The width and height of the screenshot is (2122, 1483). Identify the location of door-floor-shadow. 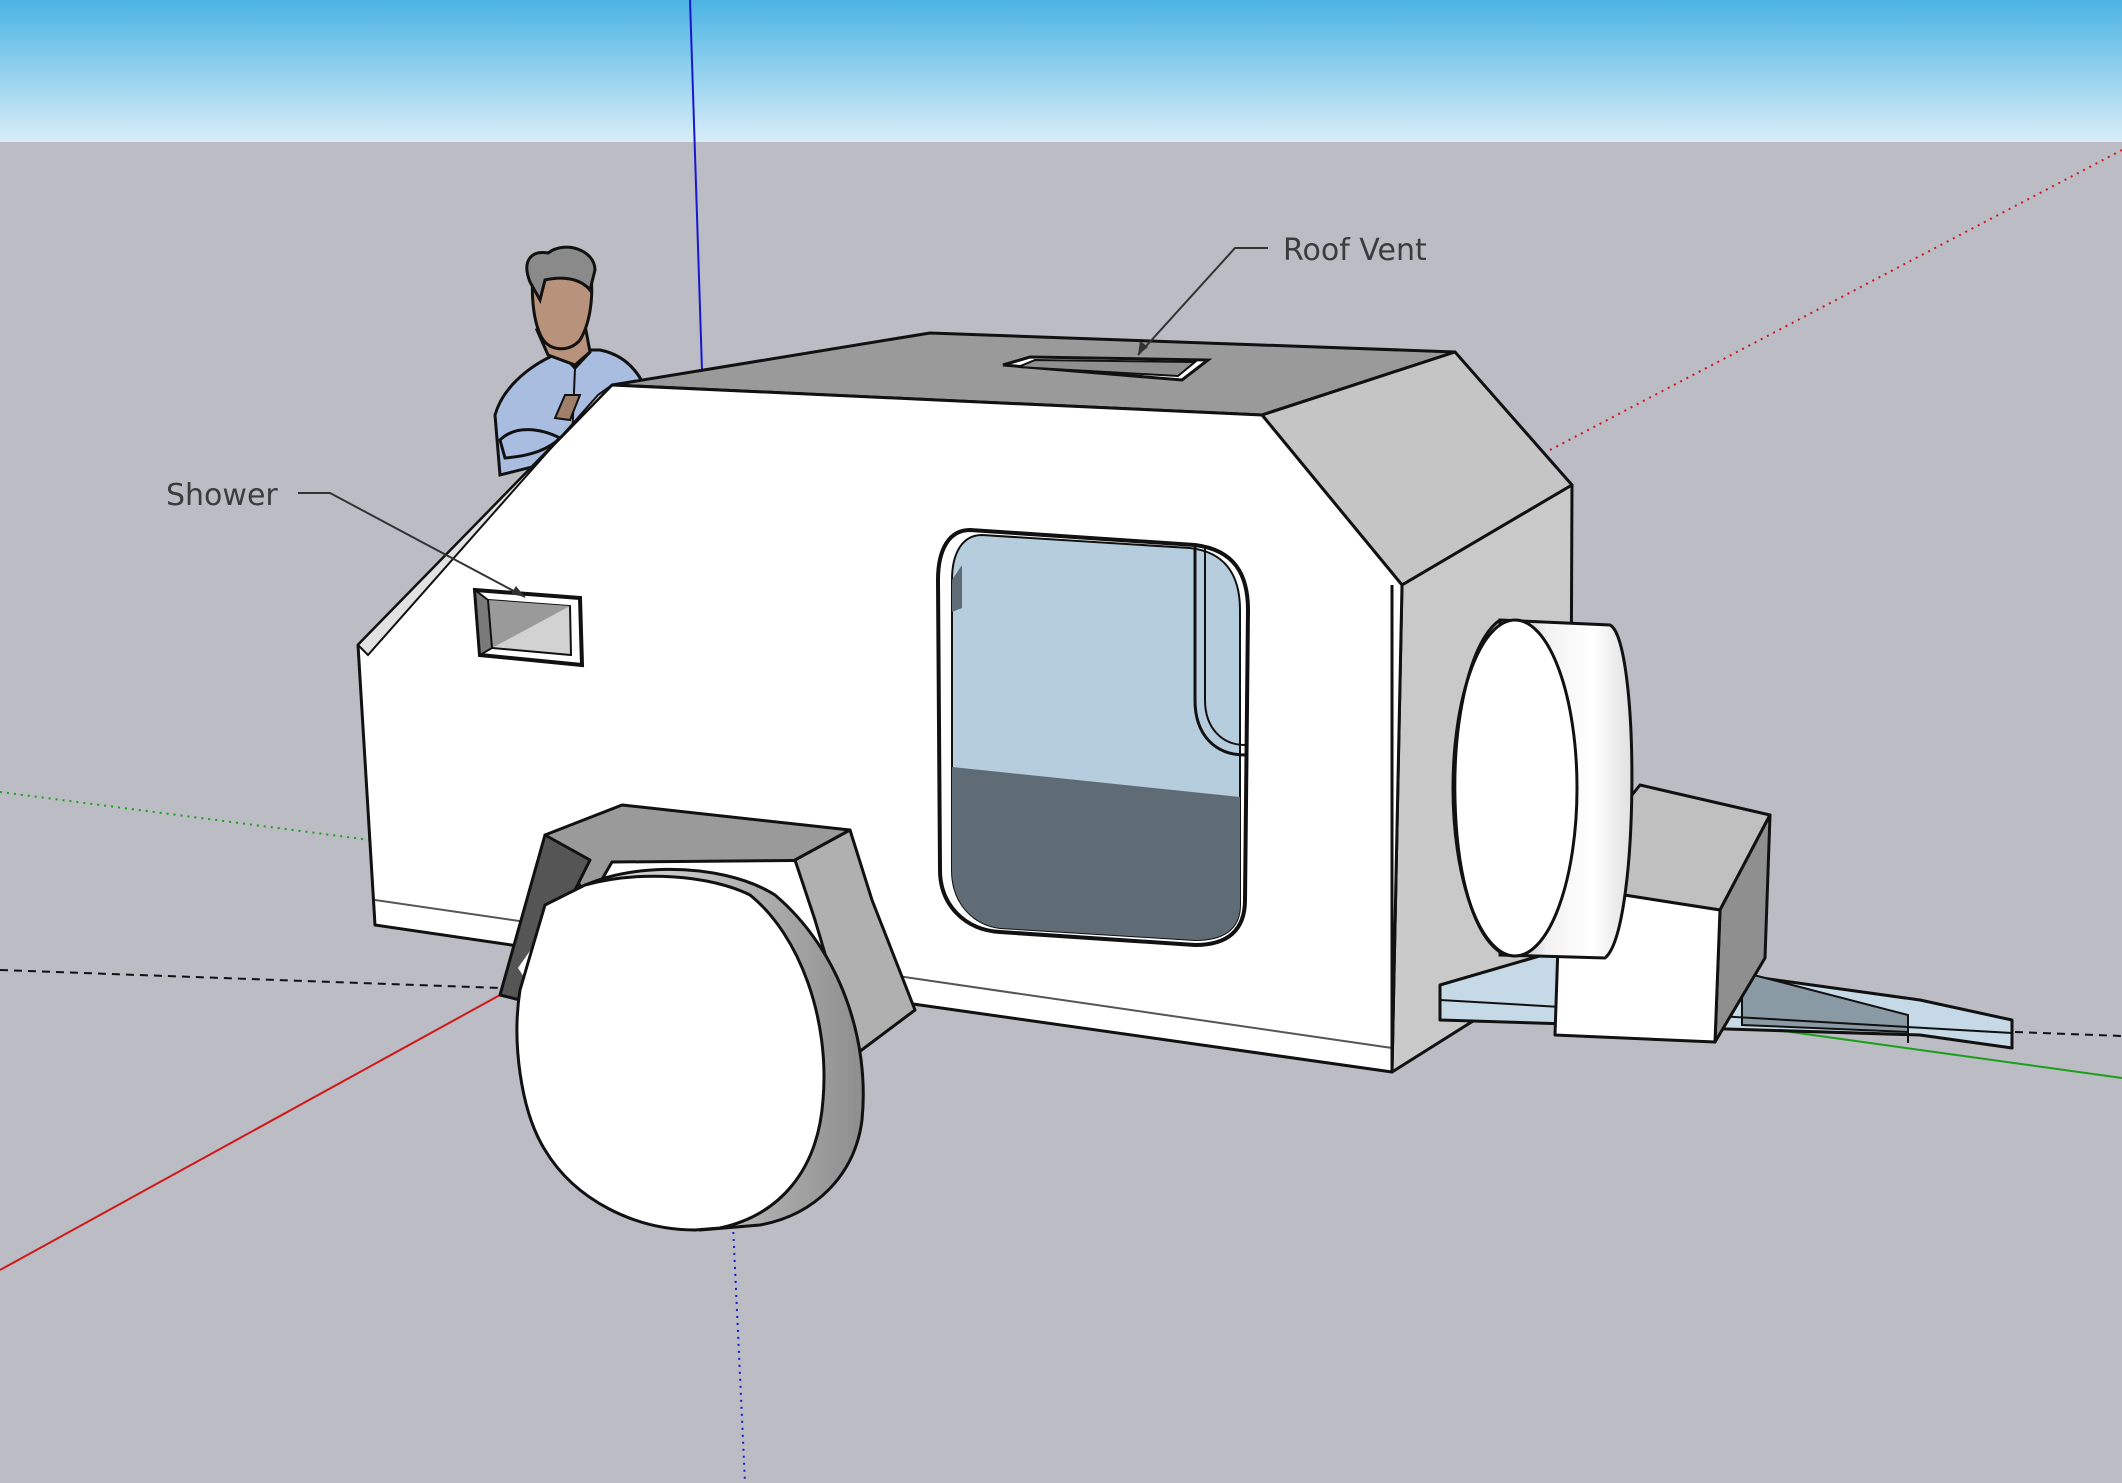
(1096, 853).